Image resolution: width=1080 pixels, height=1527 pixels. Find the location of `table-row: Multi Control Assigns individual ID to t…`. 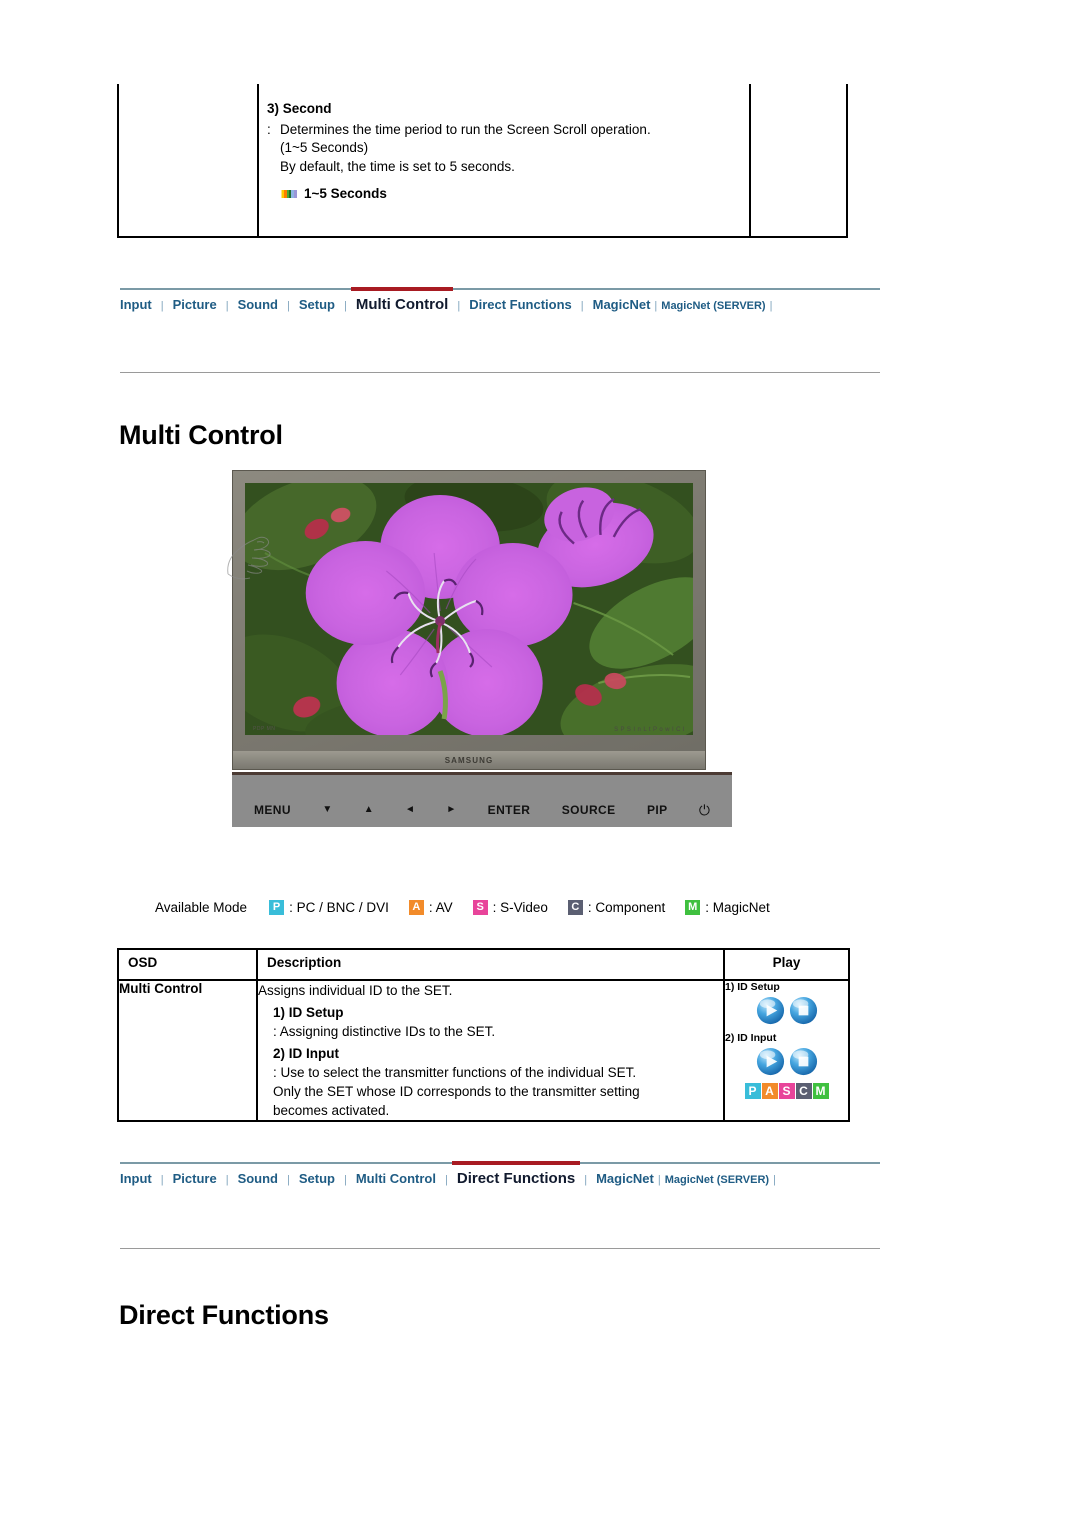

table-row: Multi Control Assigns individual ID to t… is located at coordinates (483, 1050).